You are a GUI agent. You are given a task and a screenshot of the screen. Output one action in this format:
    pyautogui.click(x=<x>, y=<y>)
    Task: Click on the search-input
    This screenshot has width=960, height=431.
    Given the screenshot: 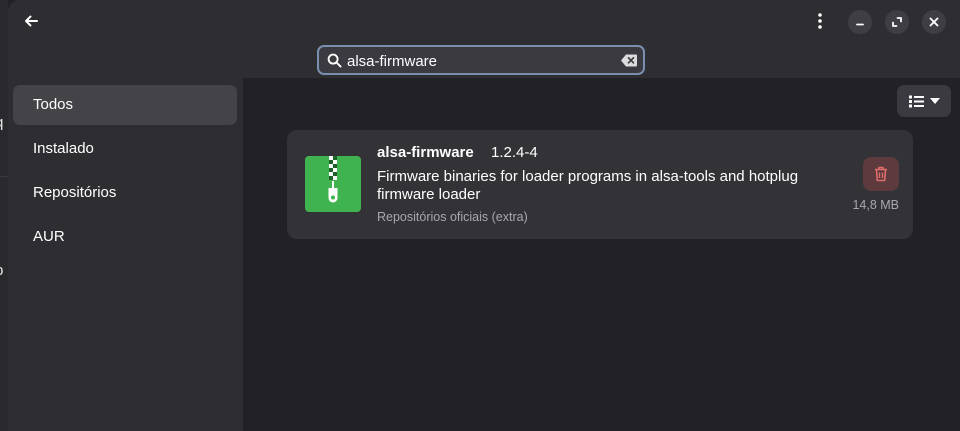 What is the action you would take?
    pyautogui.click(x=478, y=61)
    